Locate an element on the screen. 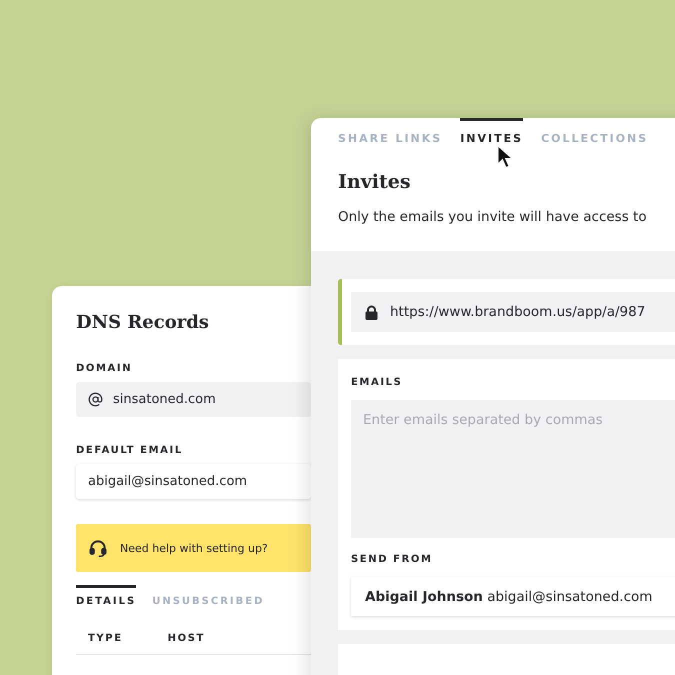 The width and height of the screenshot is (675, 675). column-header: TYPE is located at coordinates (105, 638).